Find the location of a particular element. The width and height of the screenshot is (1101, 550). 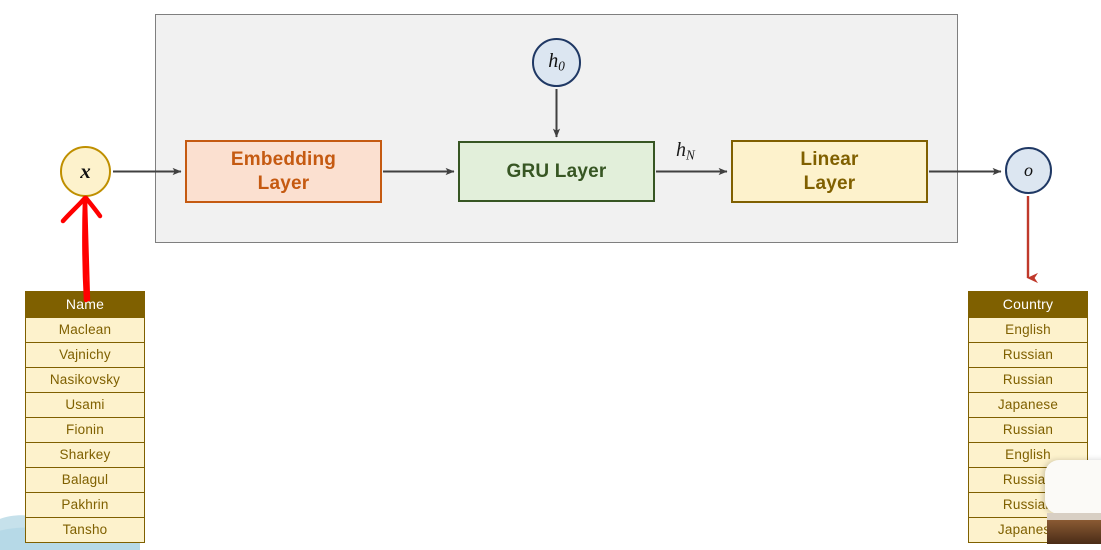

table-row: Fionin is located at coordinates (85, 430).